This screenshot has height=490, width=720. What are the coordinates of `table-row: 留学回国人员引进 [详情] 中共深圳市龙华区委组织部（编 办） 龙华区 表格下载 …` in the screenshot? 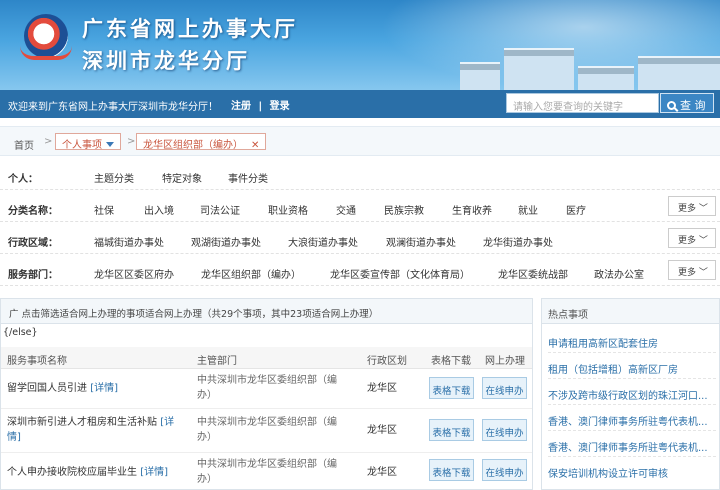 It's located at (266, 389).